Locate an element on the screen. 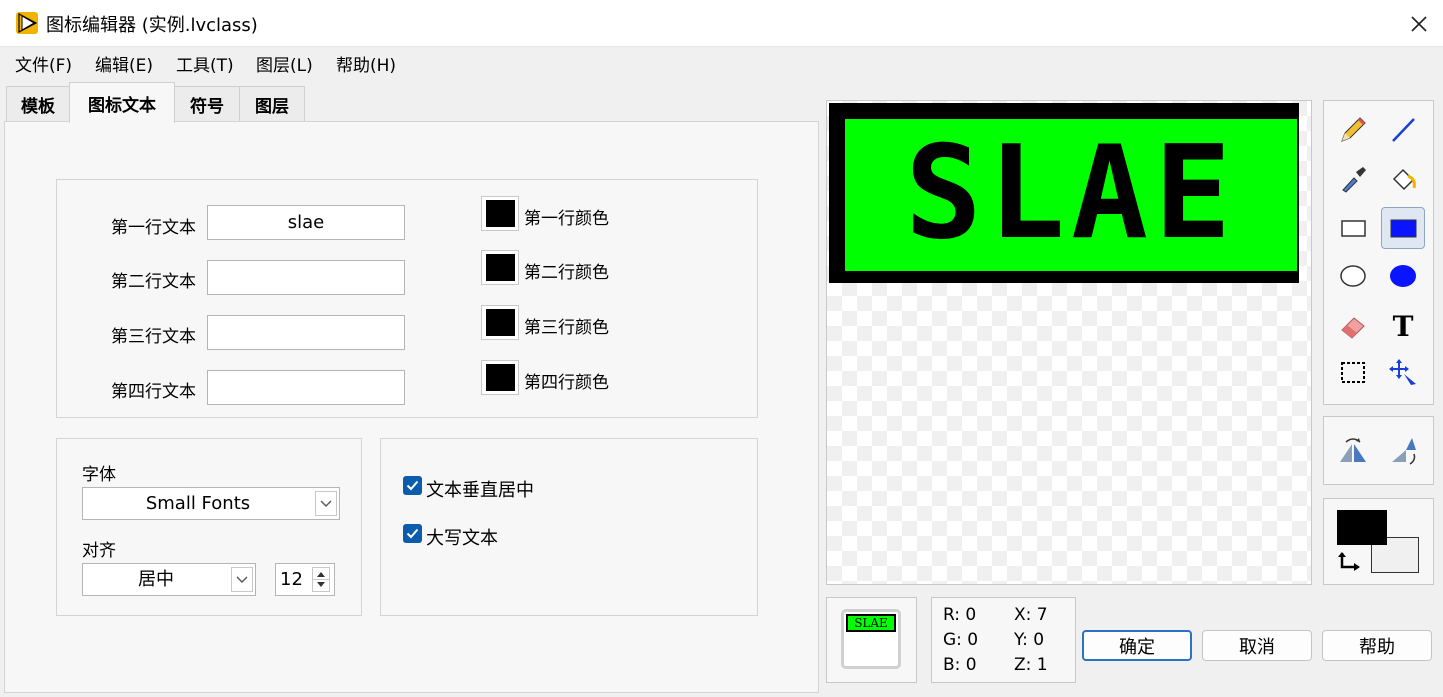 The height and width of the screenshot is (697, 1443). red-value: R: 0 is located at coordinates (960, 615).